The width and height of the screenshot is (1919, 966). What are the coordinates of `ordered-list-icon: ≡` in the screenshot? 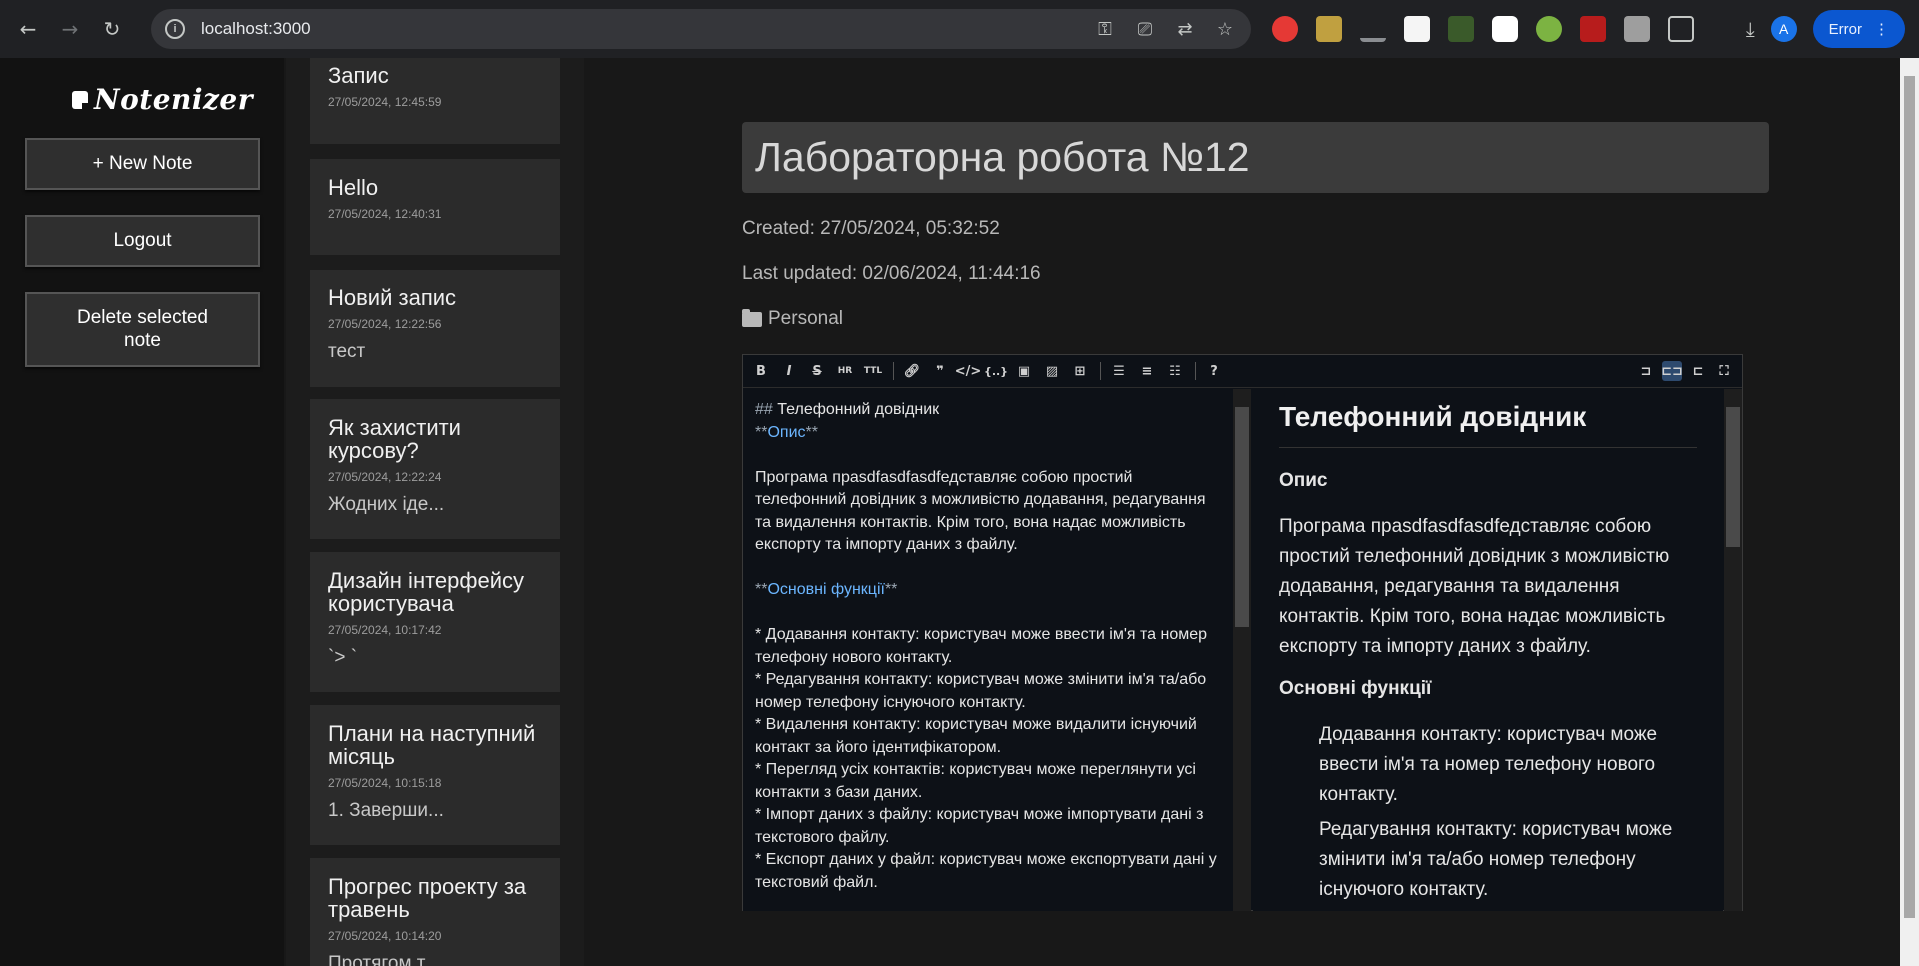 It's located at (1147, 371).